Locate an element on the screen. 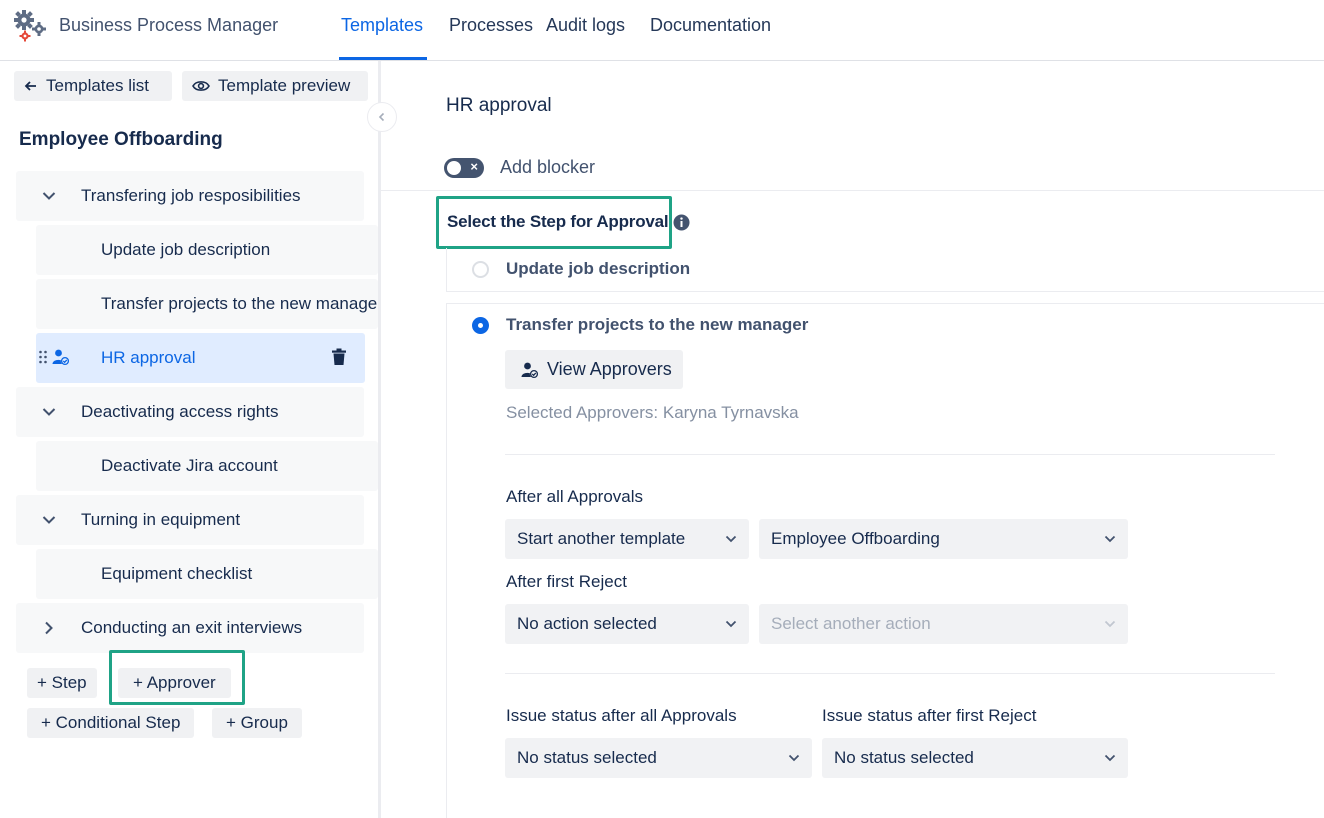 This screenshot has height=818, width=1324. step-option-label: Update job description is located at coordinates (598, 268).